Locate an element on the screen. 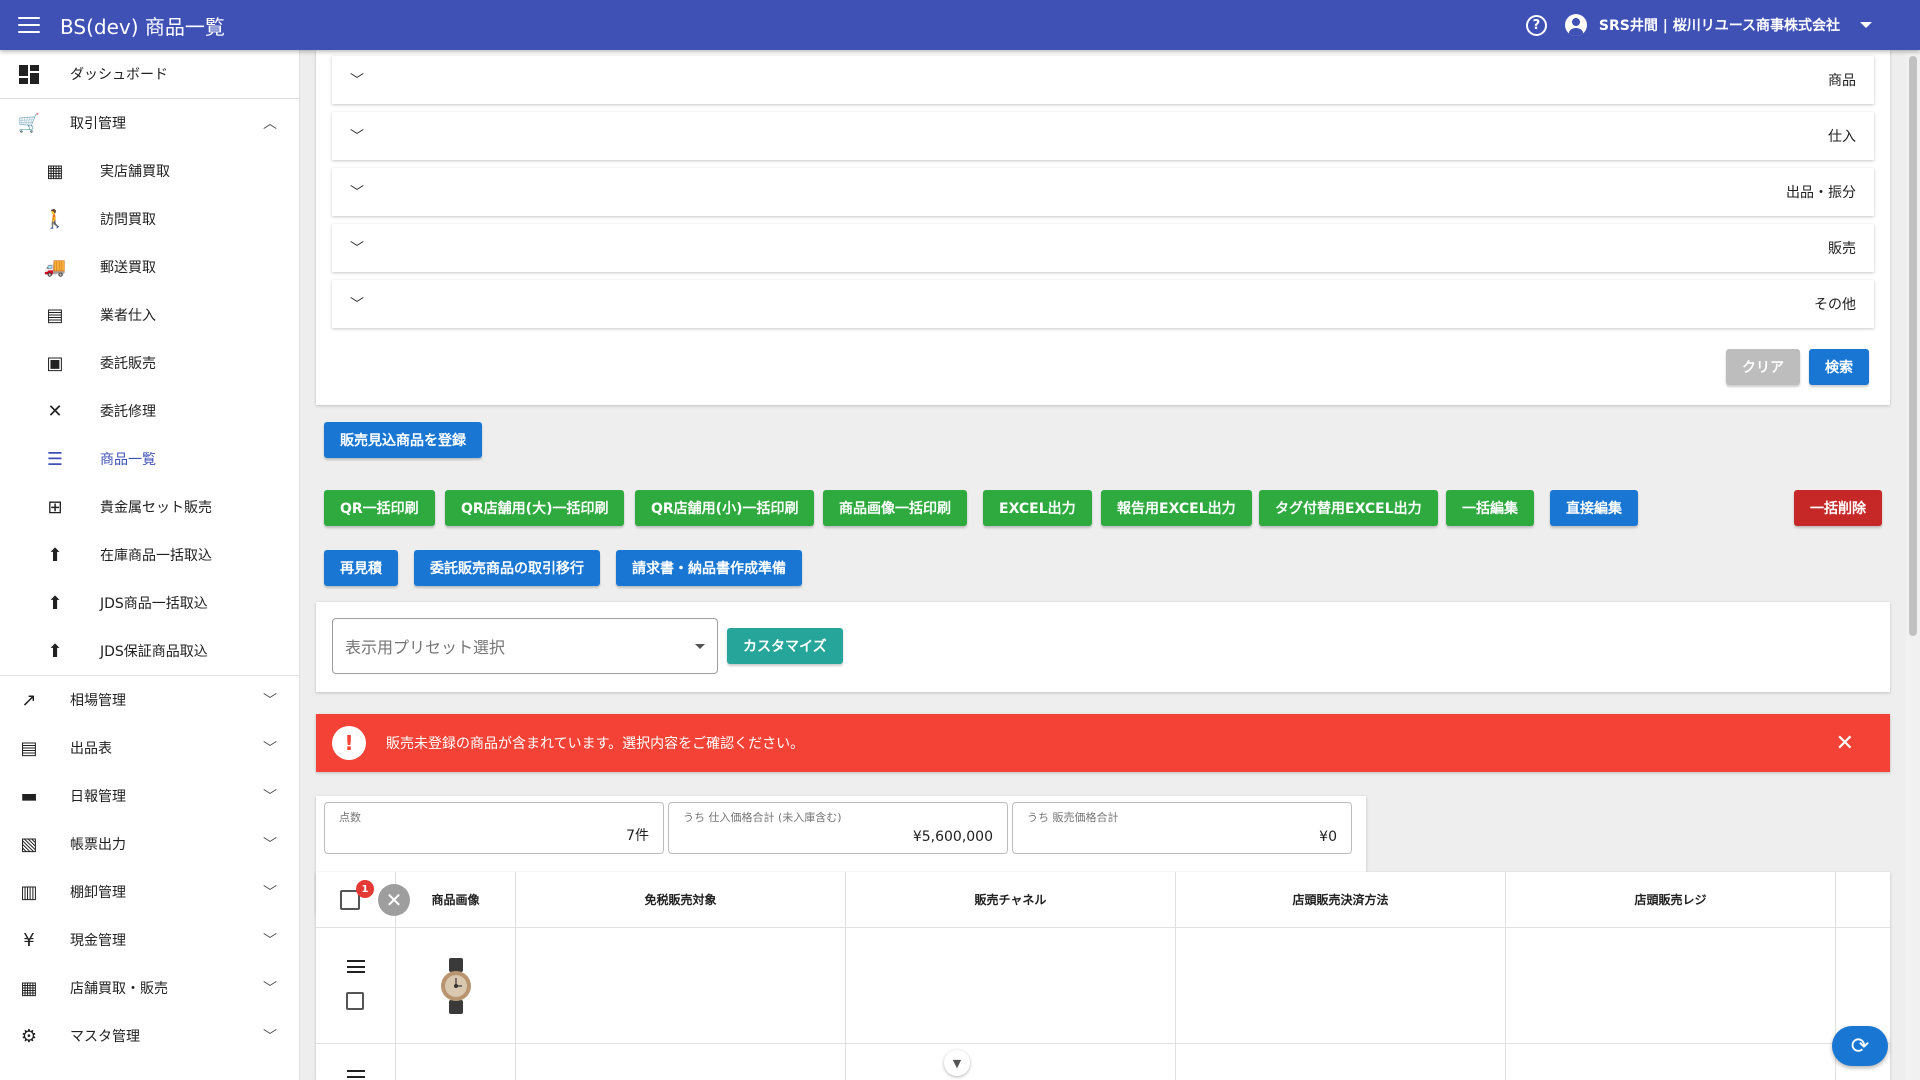 The height and width of the screenshot is (1080, 1920). excel-export-button: EXCEL出力 is located at coordinates (1037, 508).